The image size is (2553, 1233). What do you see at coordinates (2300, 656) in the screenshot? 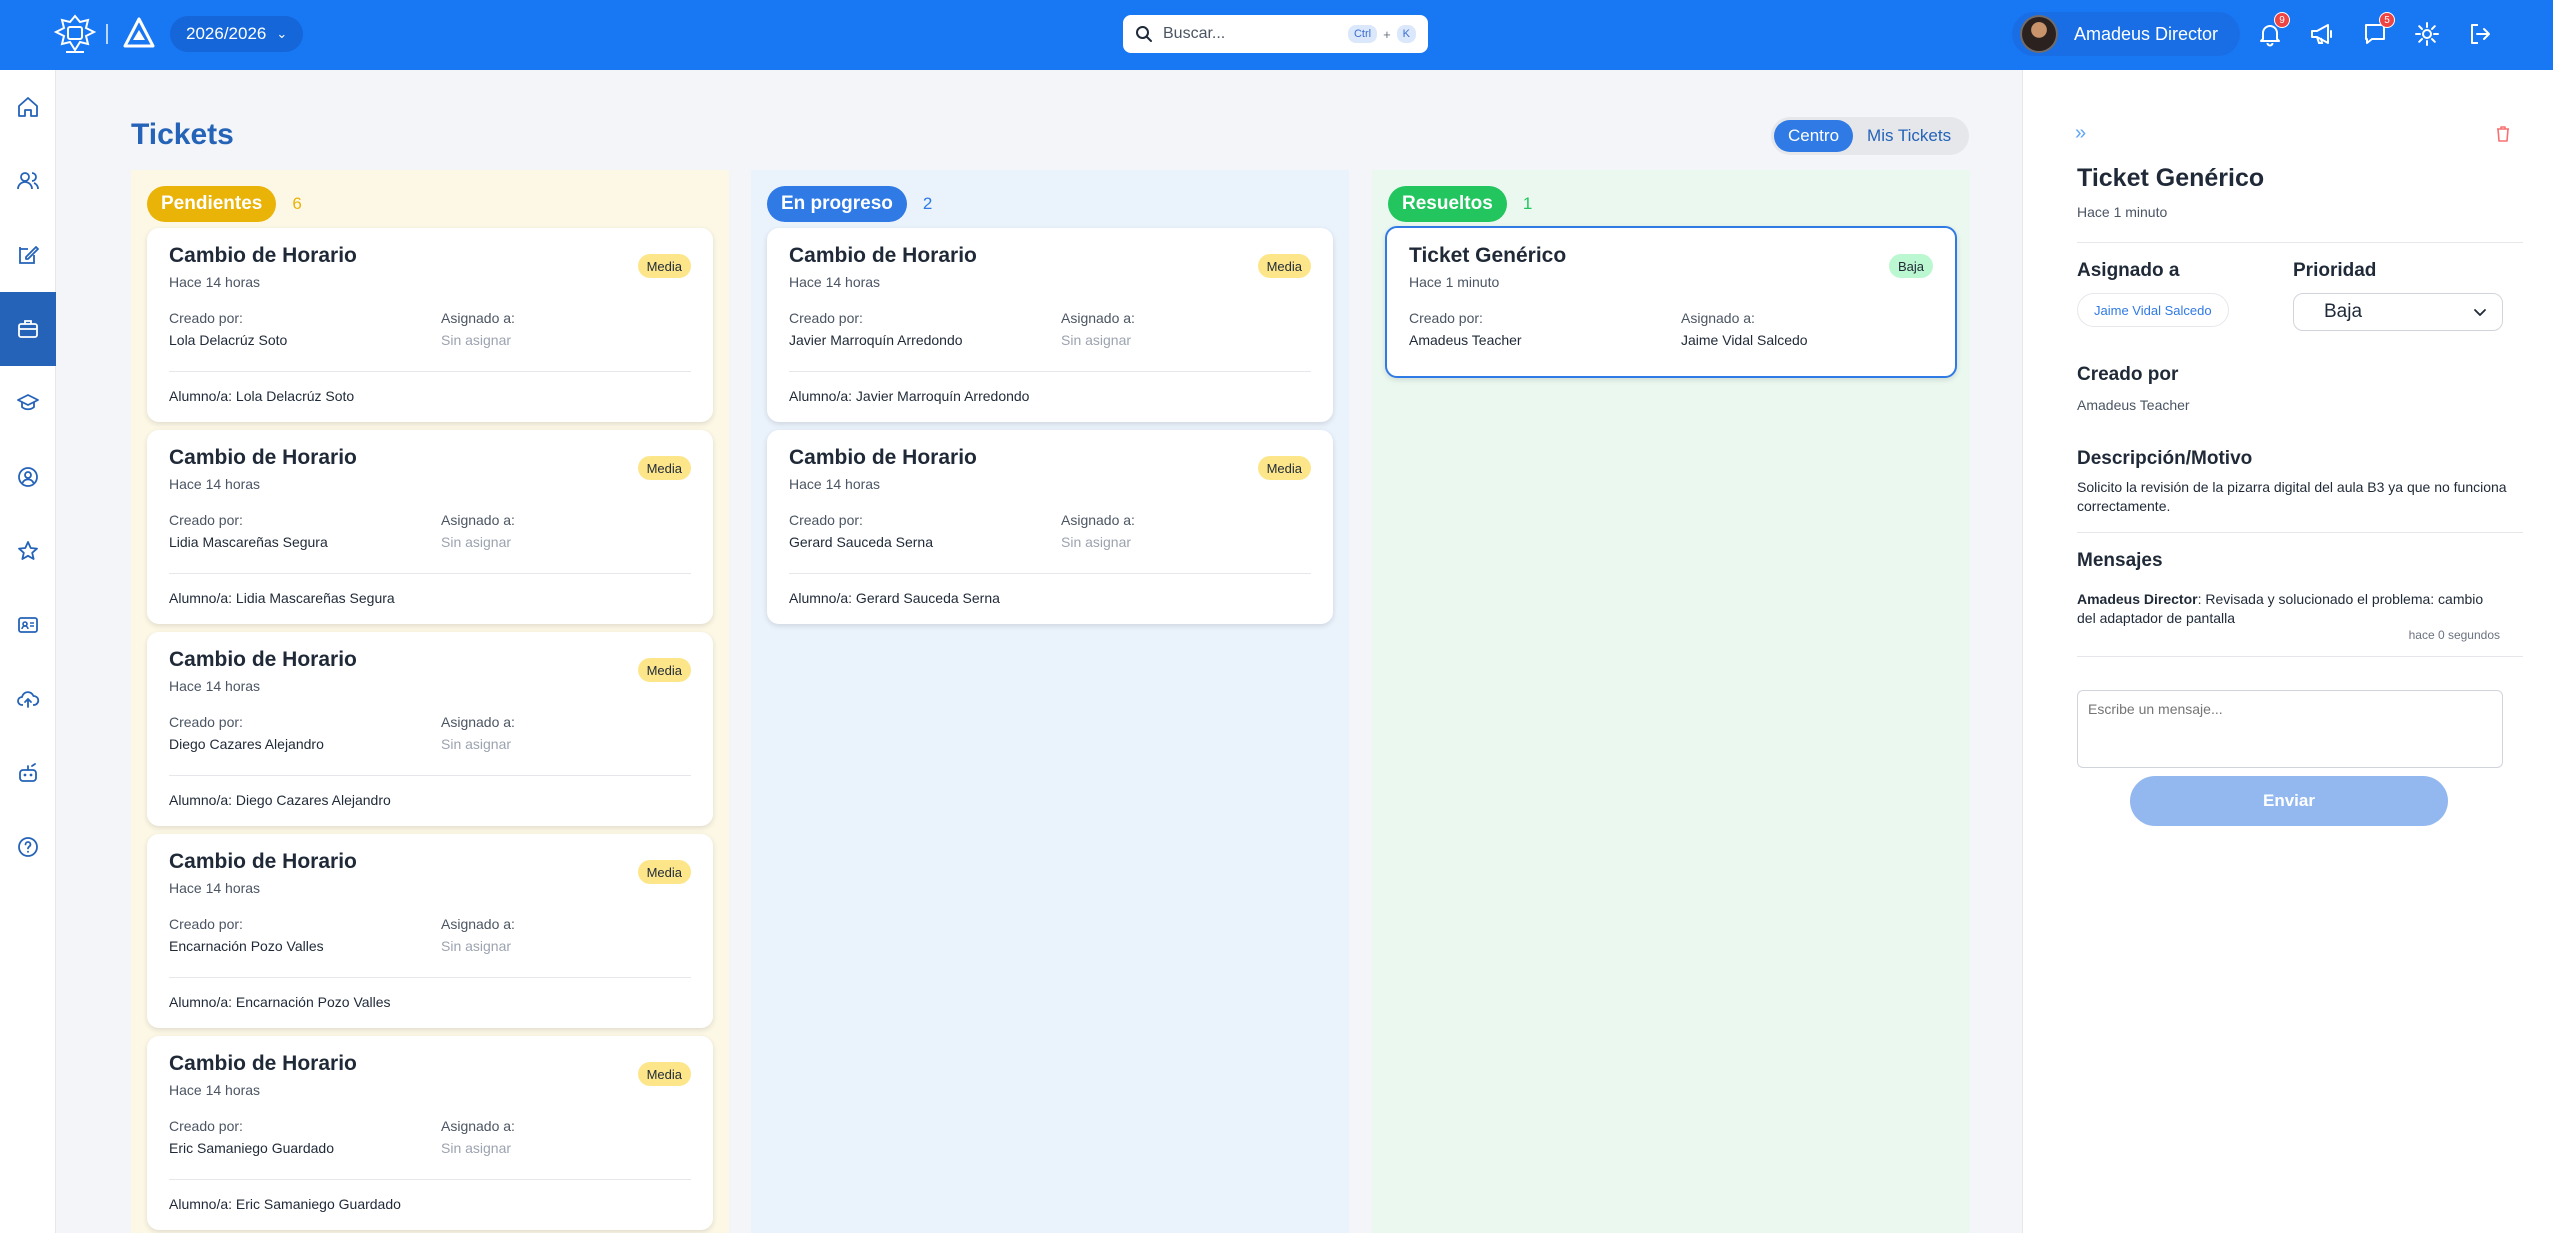
I see `panel-divider` at bounding box center [2300, 656].